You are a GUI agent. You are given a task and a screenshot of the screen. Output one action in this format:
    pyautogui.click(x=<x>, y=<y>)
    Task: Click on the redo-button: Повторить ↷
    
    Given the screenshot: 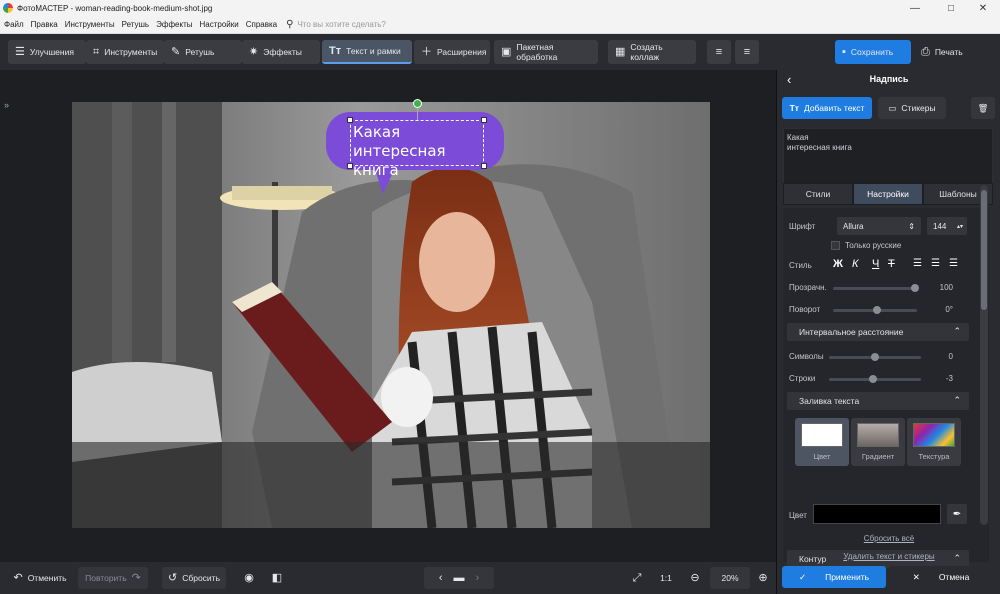 What is the action you would take?
    pyautogui.click(x=113, y=578)
    